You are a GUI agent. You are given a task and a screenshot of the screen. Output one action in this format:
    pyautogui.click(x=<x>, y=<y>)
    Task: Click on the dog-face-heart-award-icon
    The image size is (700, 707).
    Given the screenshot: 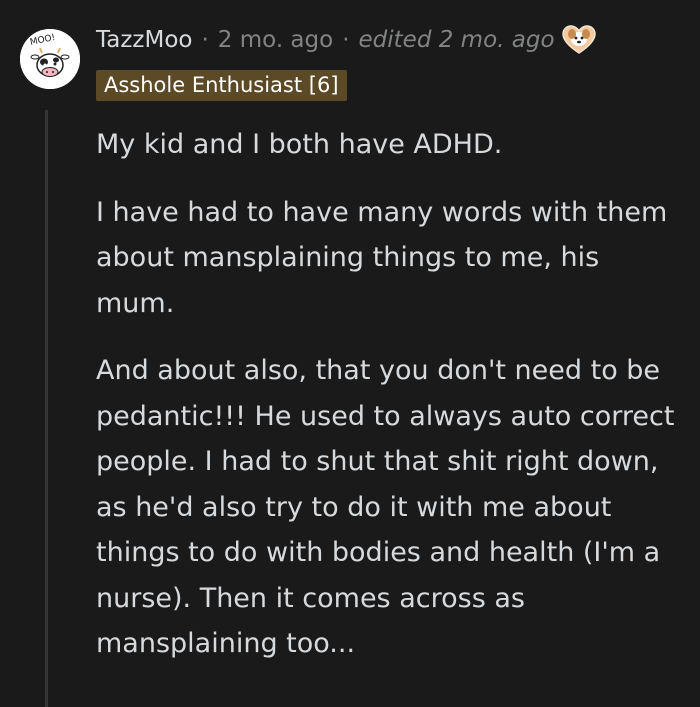 What is the action you would take?
    pyautogui.click(x=579, y=40)
    